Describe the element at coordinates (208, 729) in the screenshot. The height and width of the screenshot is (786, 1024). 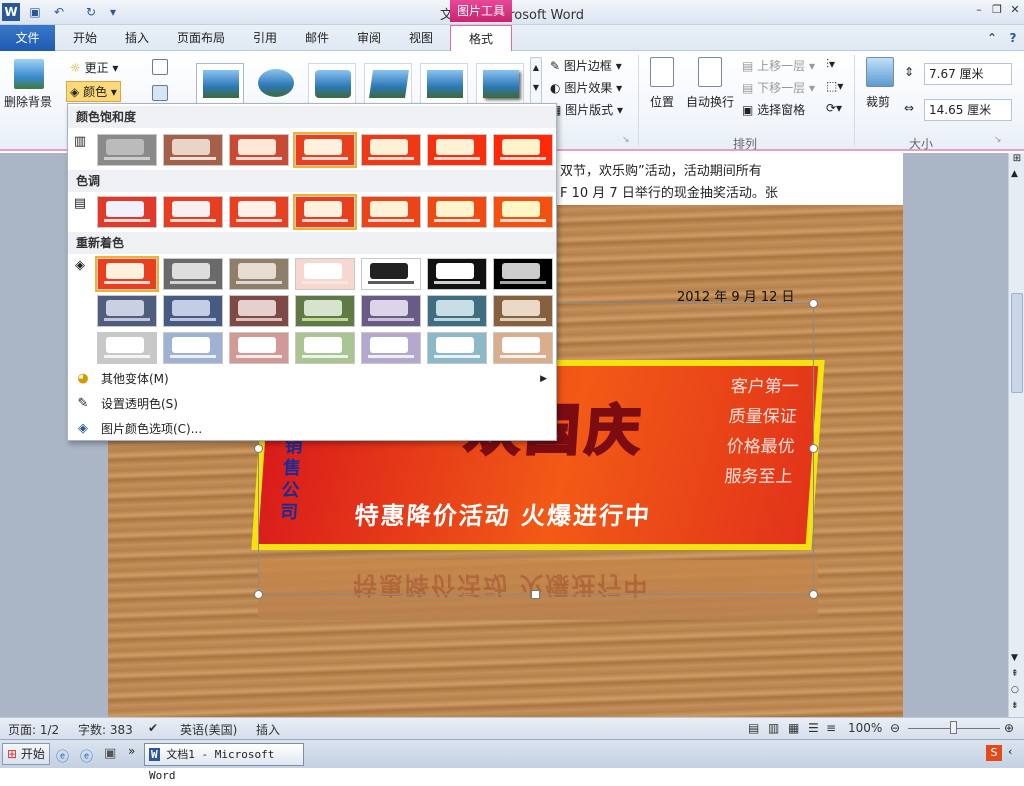
I see `language-indicator: 英语(美国)` at that location.